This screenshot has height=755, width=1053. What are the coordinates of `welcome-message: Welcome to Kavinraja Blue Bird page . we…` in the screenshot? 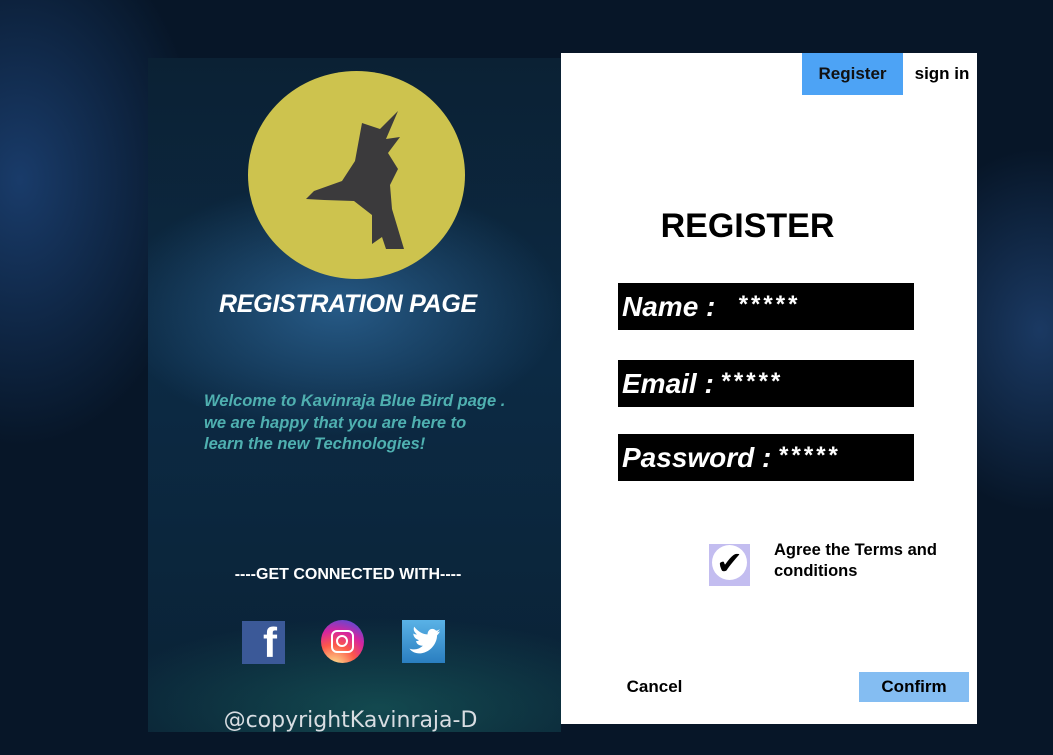 It's located at (374, 423).